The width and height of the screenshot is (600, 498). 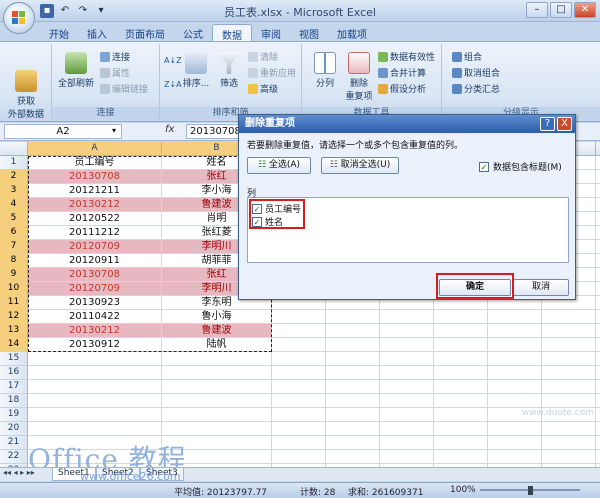 What do you see at coordinates (14, 373) in the screenshot?
I see `row-header: 16` at bounding box center [14, 373].